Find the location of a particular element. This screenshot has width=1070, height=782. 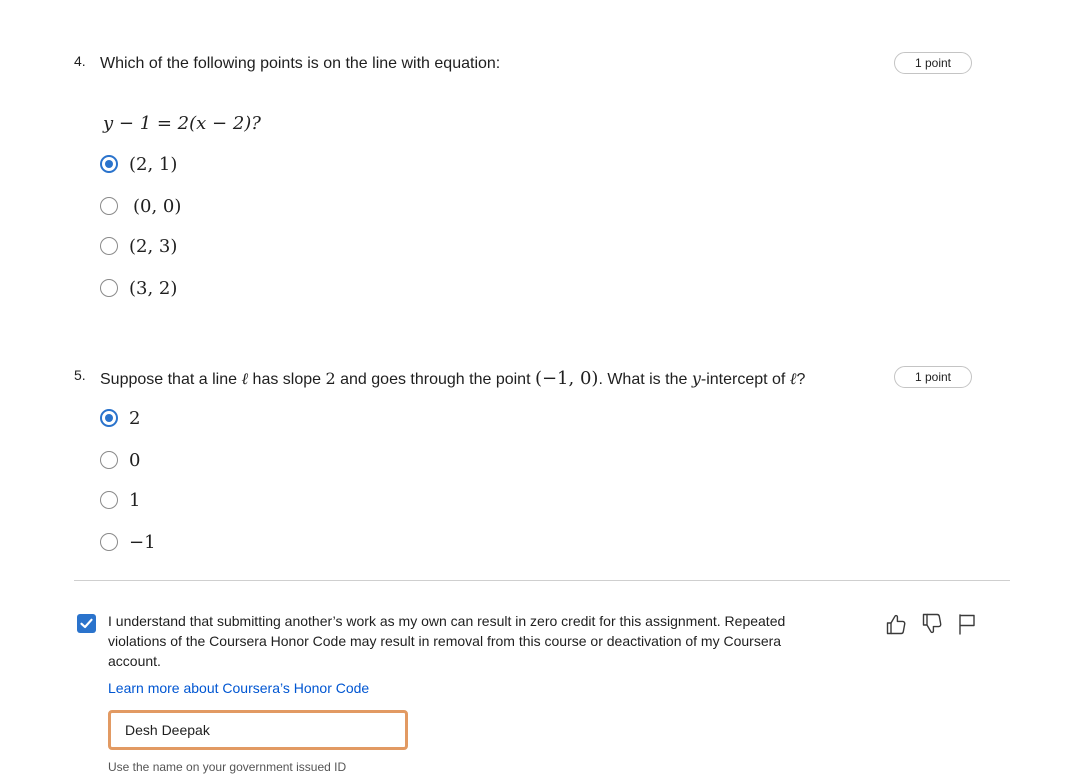

option-label: (3, 2) is located at coordinates (153, 288).